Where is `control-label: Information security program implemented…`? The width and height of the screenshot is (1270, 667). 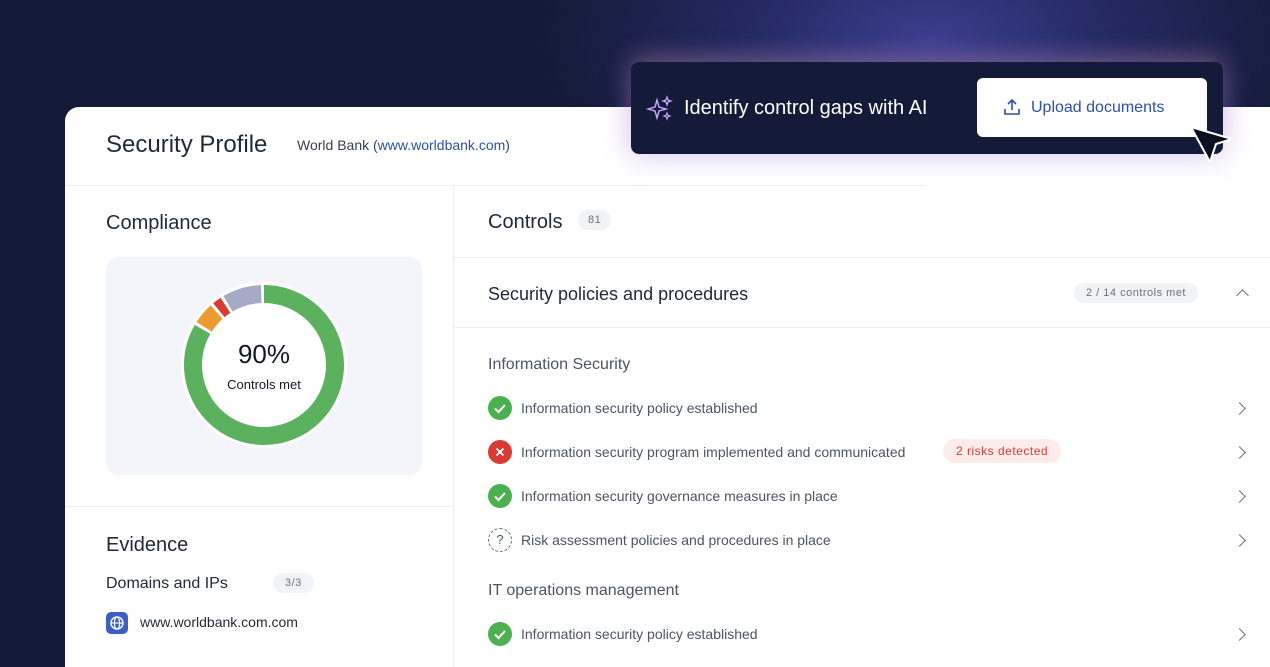
control-label: Information security program implemented… is located at coordinates (713, 452).